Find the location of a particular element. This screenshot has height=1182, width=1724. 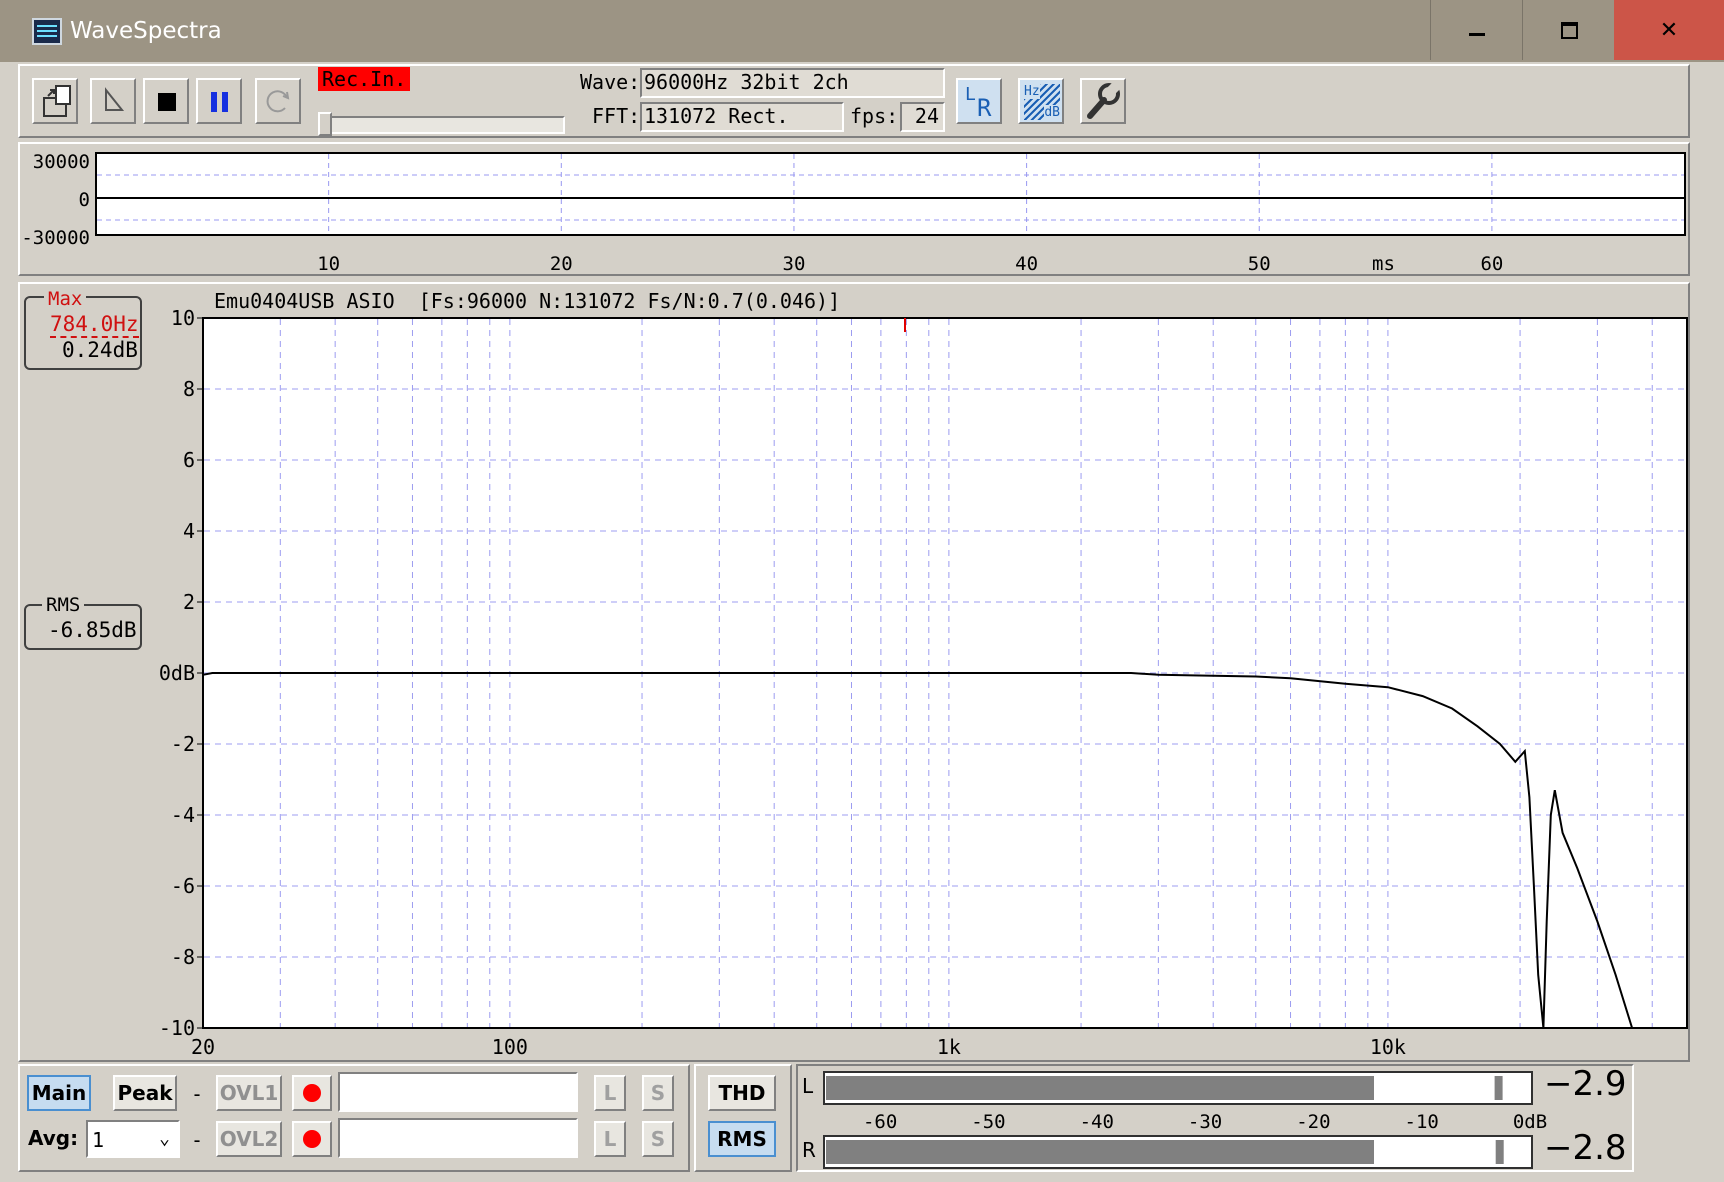

meter-scale-label: -20 is located at coordinates (1313, 1122).